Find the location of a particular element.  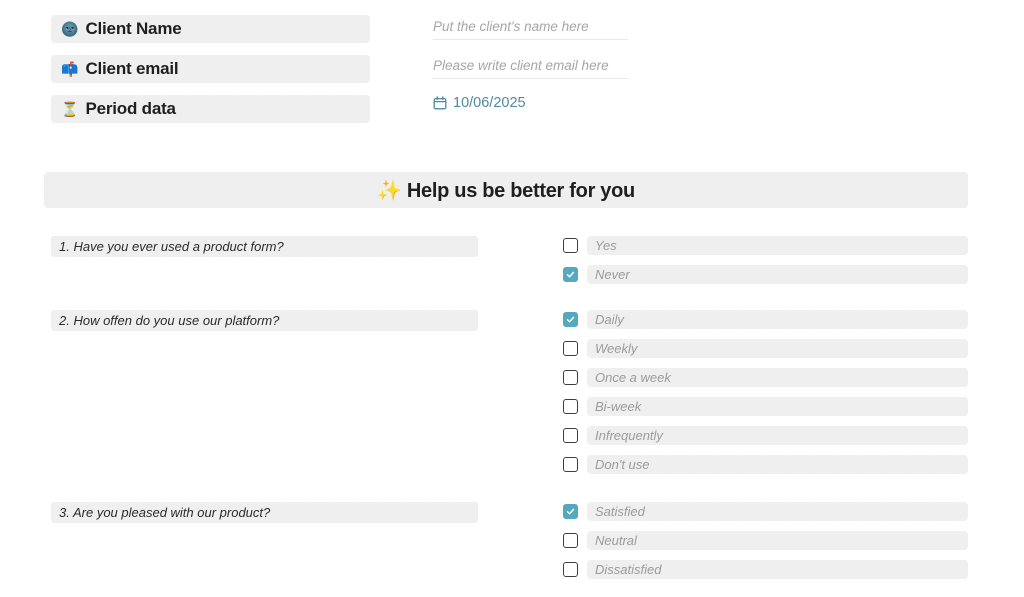

option-label: Satisfied is located at coordinates (777, 511).